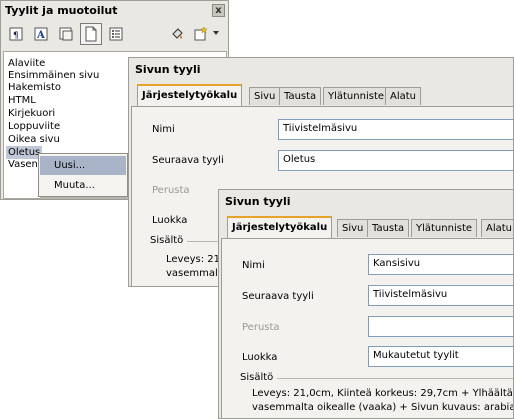 This screenshot has width=514, height=419. I want to click on close-panel-button: x, so click(218, 10).